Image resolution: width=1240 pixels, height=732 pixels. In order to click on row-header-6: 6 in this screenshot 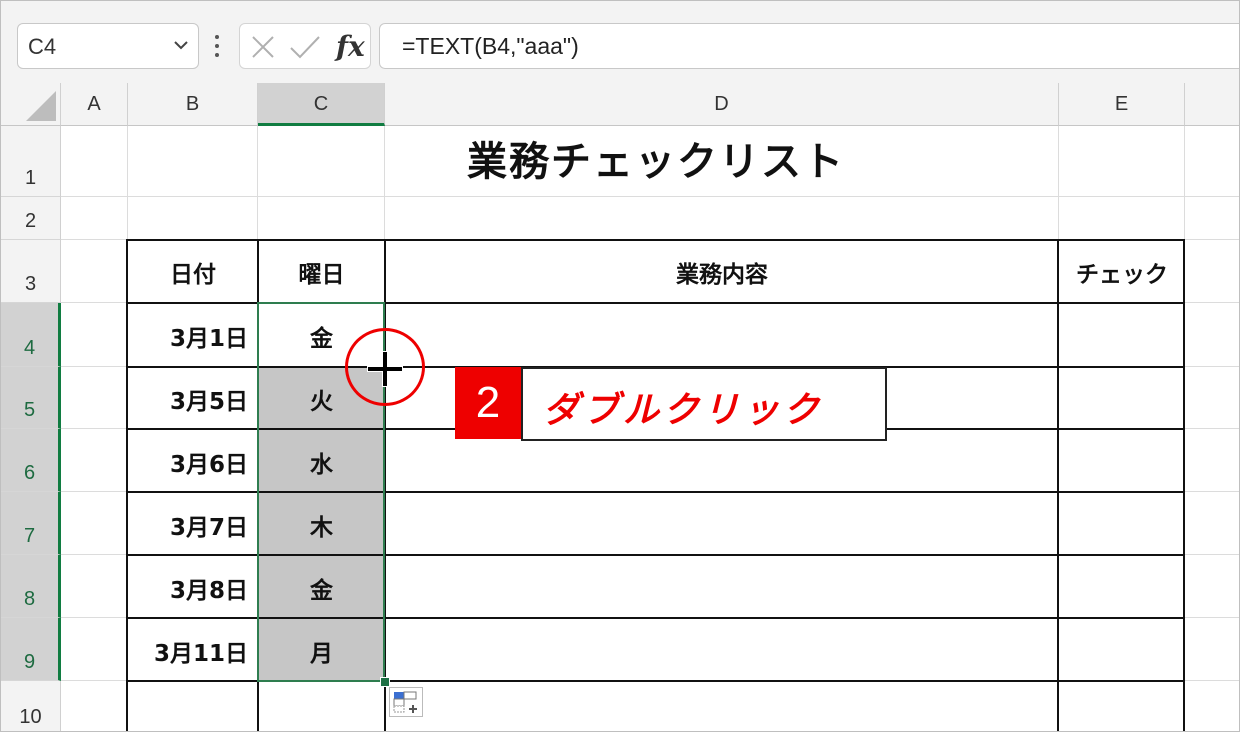, I will do `click(31, 460)`.